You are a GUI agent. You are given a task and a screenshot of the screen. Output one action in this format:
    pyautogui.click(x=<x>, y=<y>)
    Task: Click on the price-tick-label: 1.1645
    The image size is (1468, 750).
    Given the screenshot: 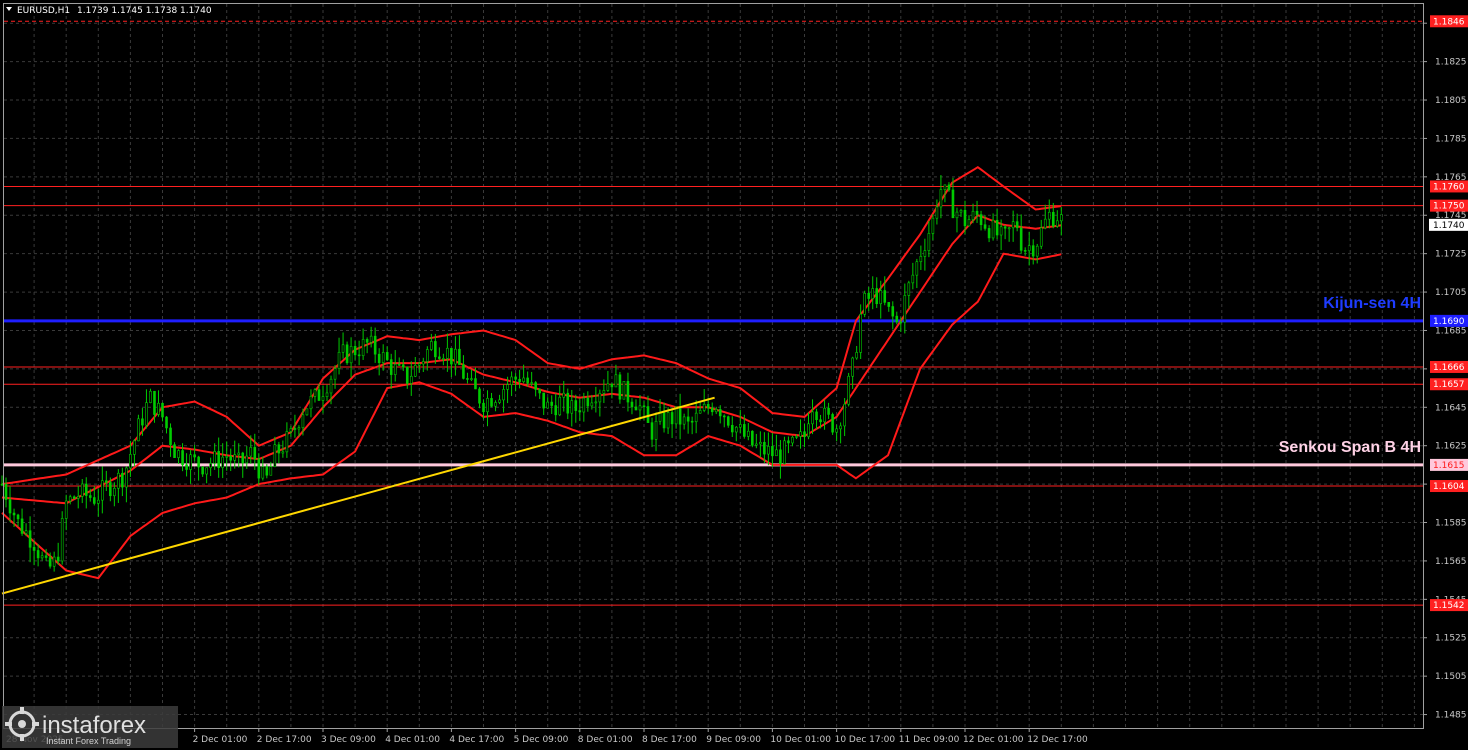 What is the action you would take?
    pyautogui.click(x=1451, y=408)
    